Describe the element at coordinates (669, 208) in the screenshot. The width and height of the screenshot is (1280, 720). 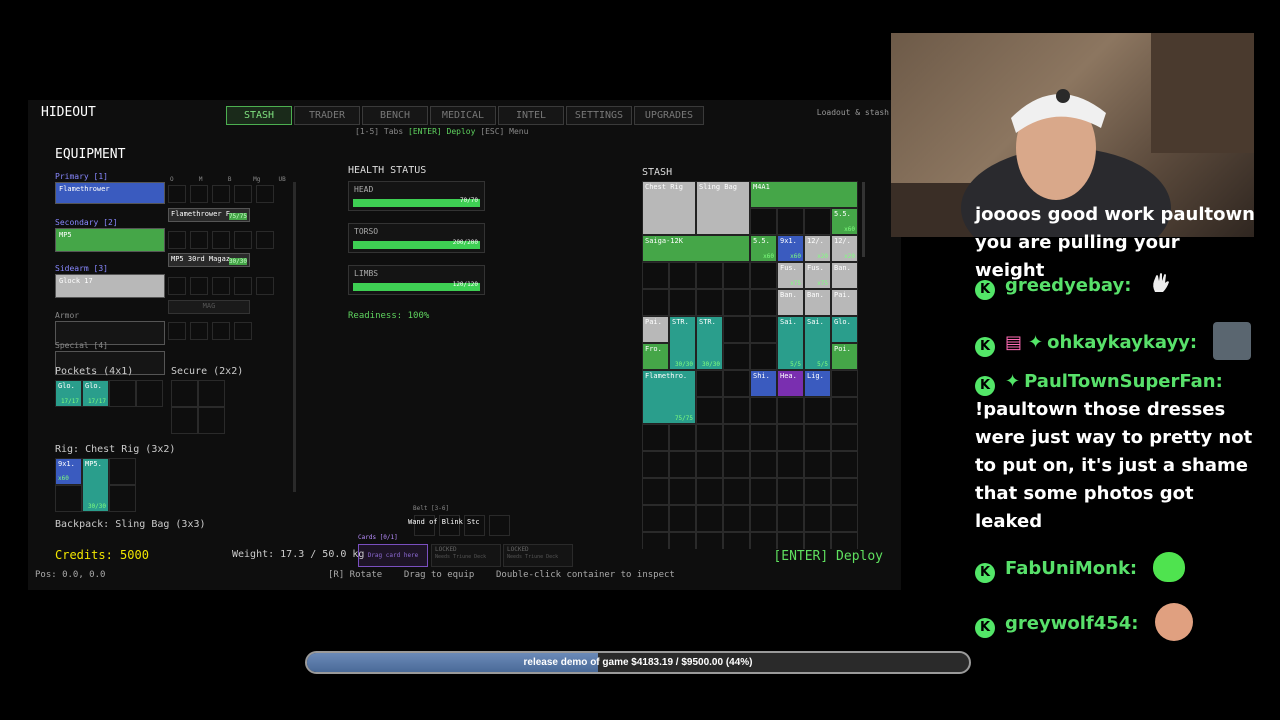
I see `stash-item: Chest Rig` at that location.